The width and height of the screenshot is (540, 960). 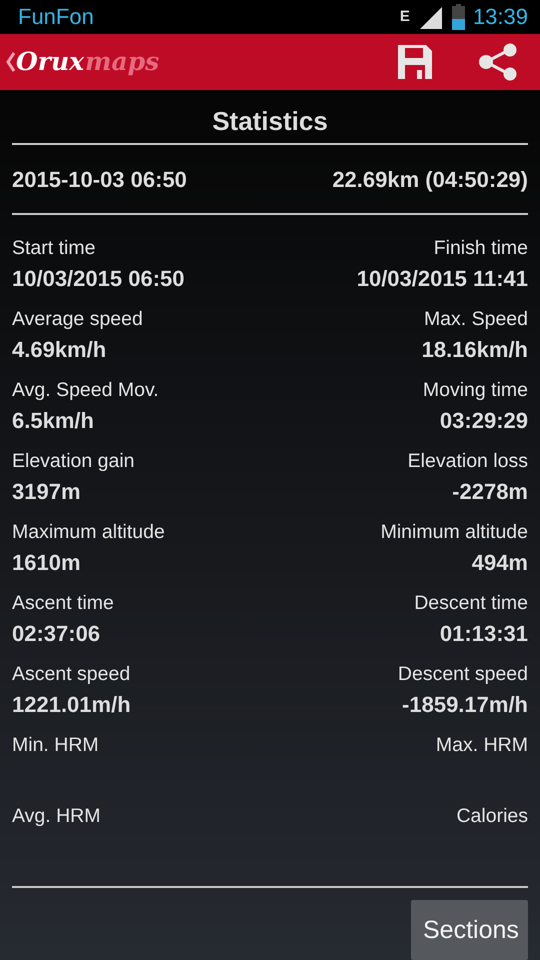 I want to click on stat-value: -1859.17m/h, so click(x=465, y=705).